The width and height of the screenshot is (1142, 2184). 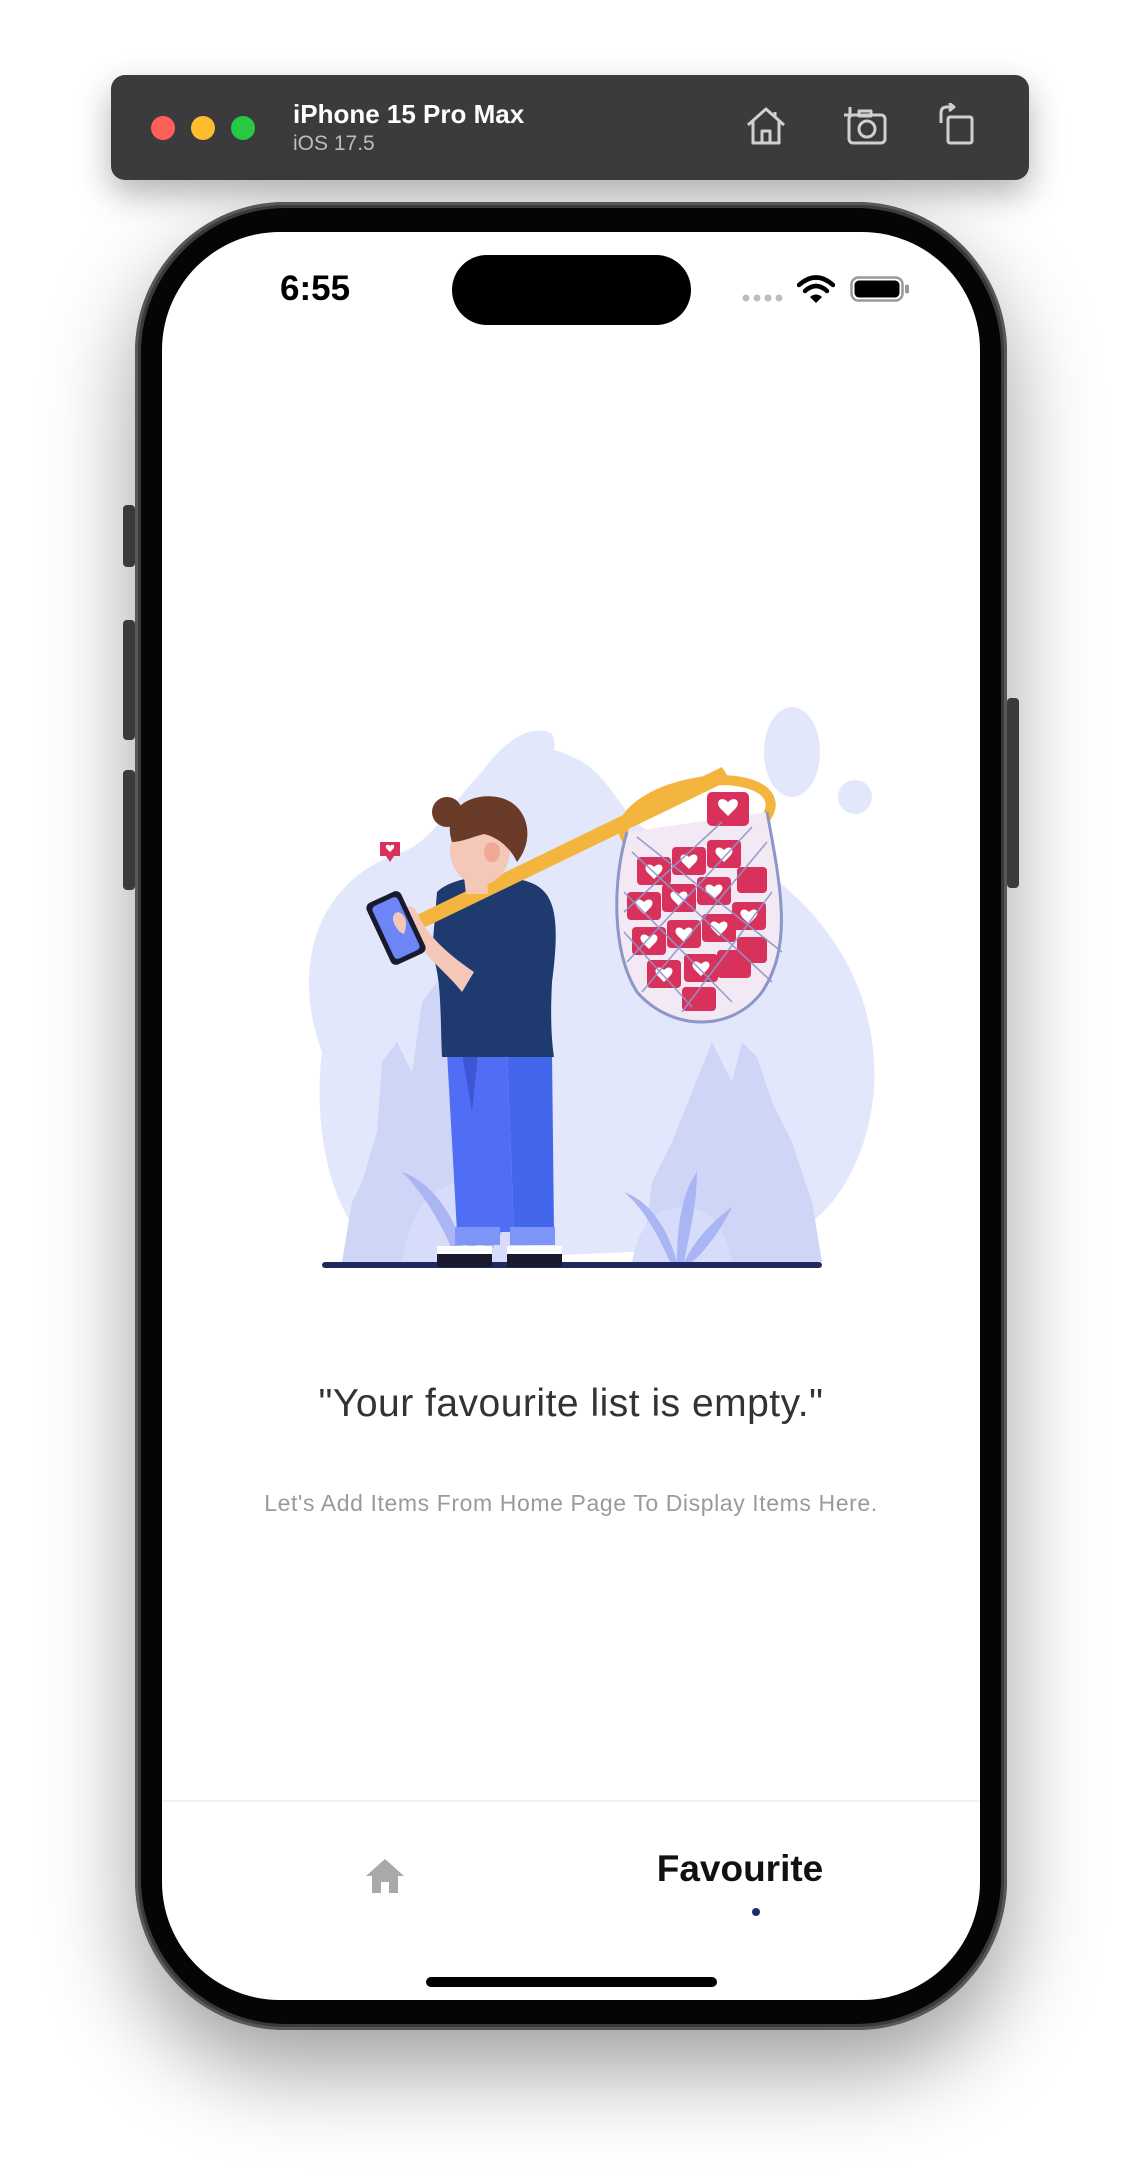 I want to click on zoom-window-button, so click(x=243, y=128).